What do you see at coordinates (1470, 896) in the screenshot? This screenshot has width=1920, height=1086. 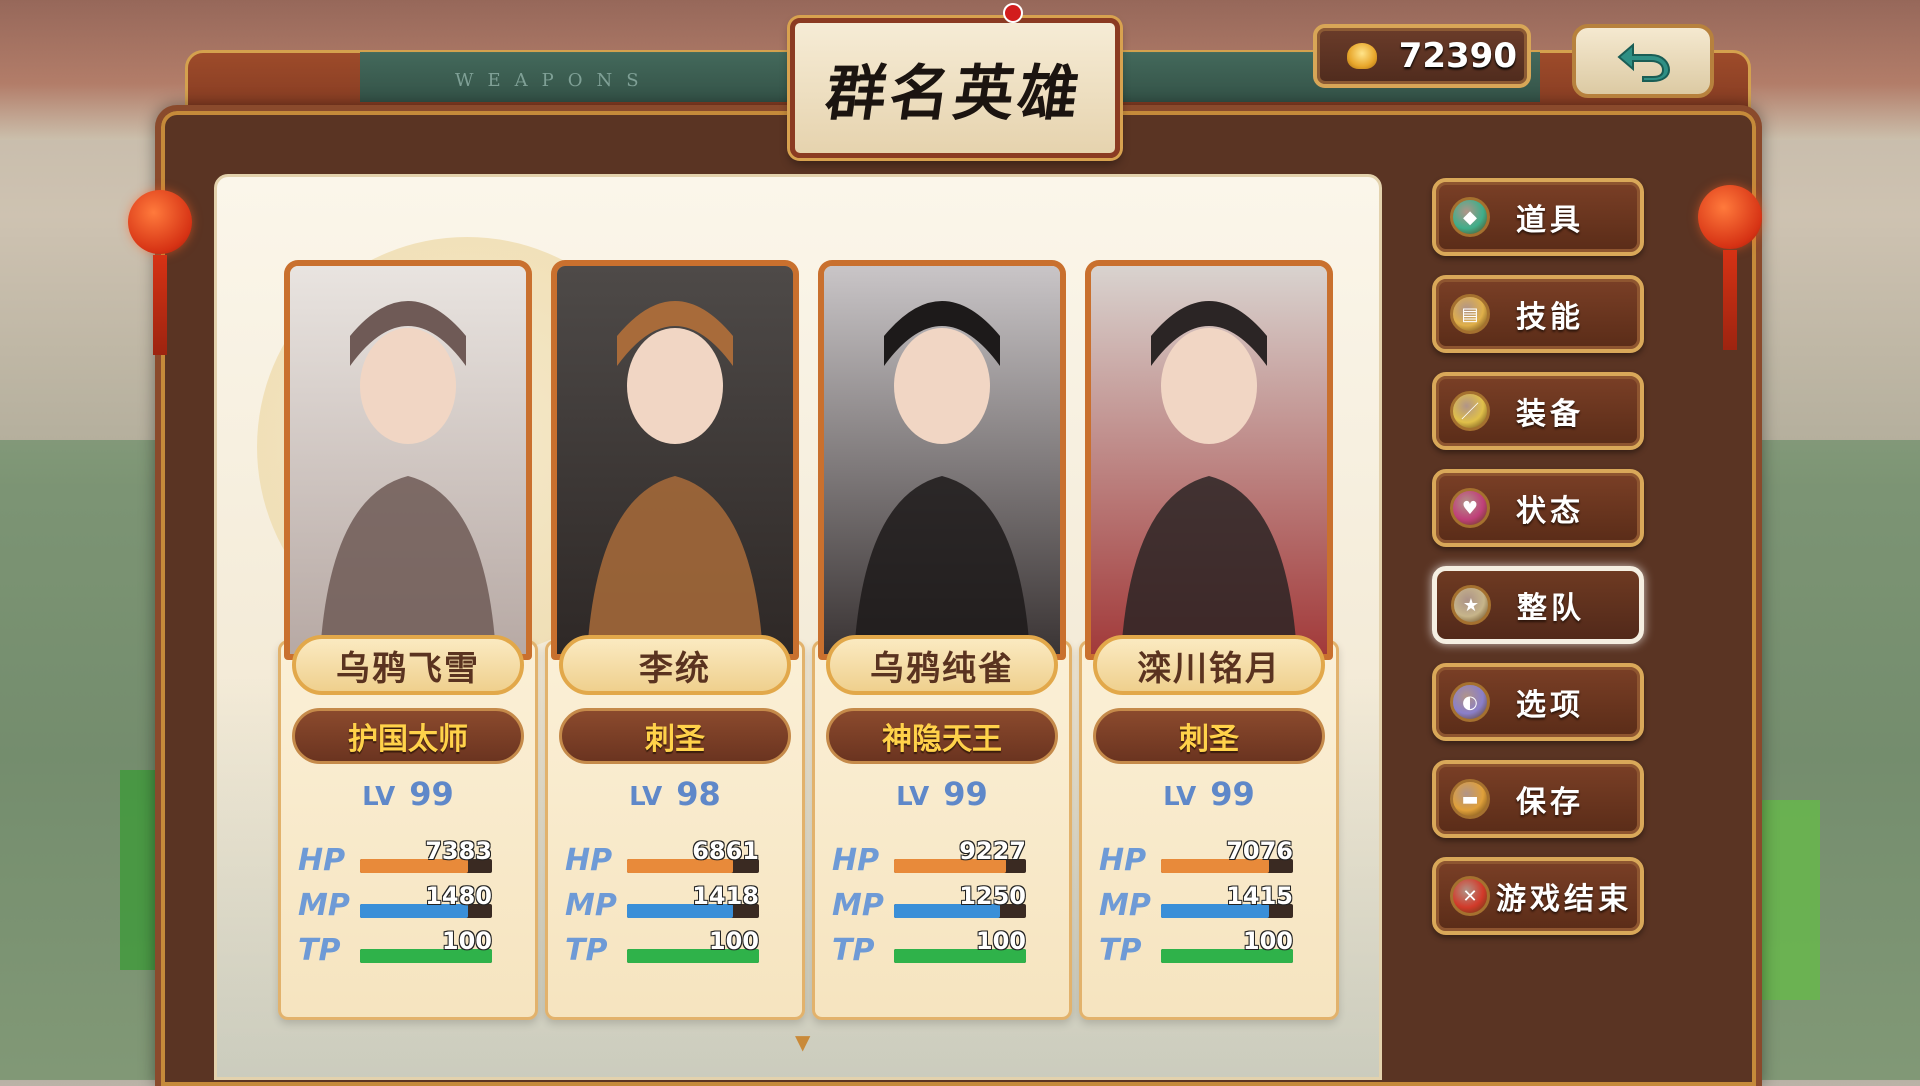 I see `close-icon: ✕` at bounding box center [1470, 896].